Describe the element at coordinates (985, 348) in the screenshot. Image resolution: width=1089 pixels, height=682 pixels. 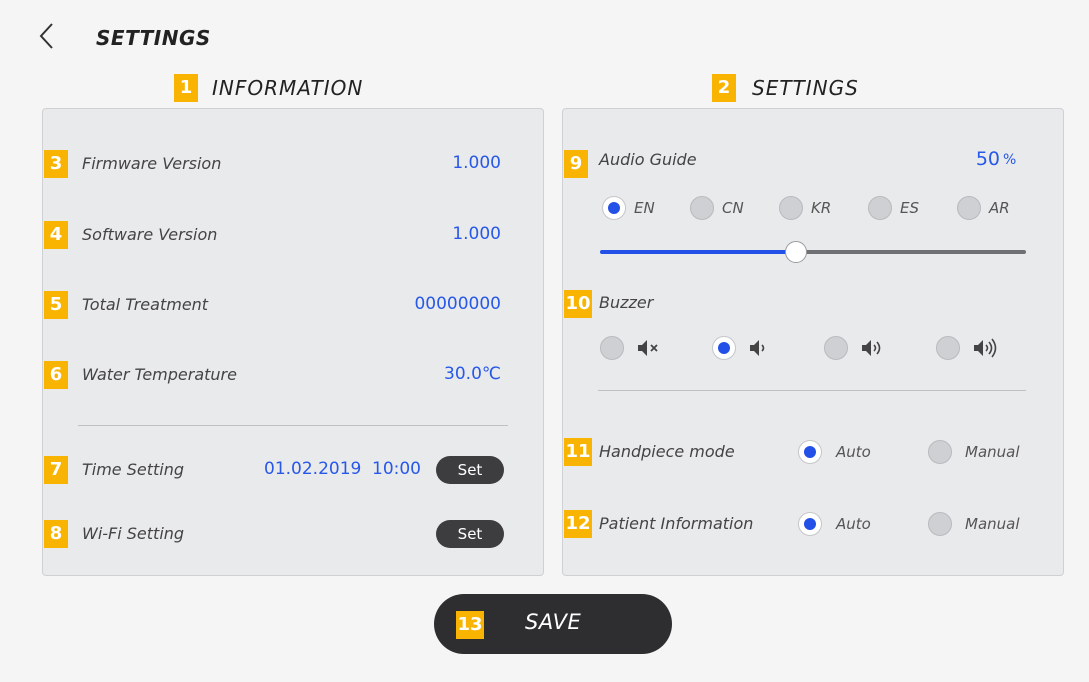
I see `speaker-high-icon` at that location.